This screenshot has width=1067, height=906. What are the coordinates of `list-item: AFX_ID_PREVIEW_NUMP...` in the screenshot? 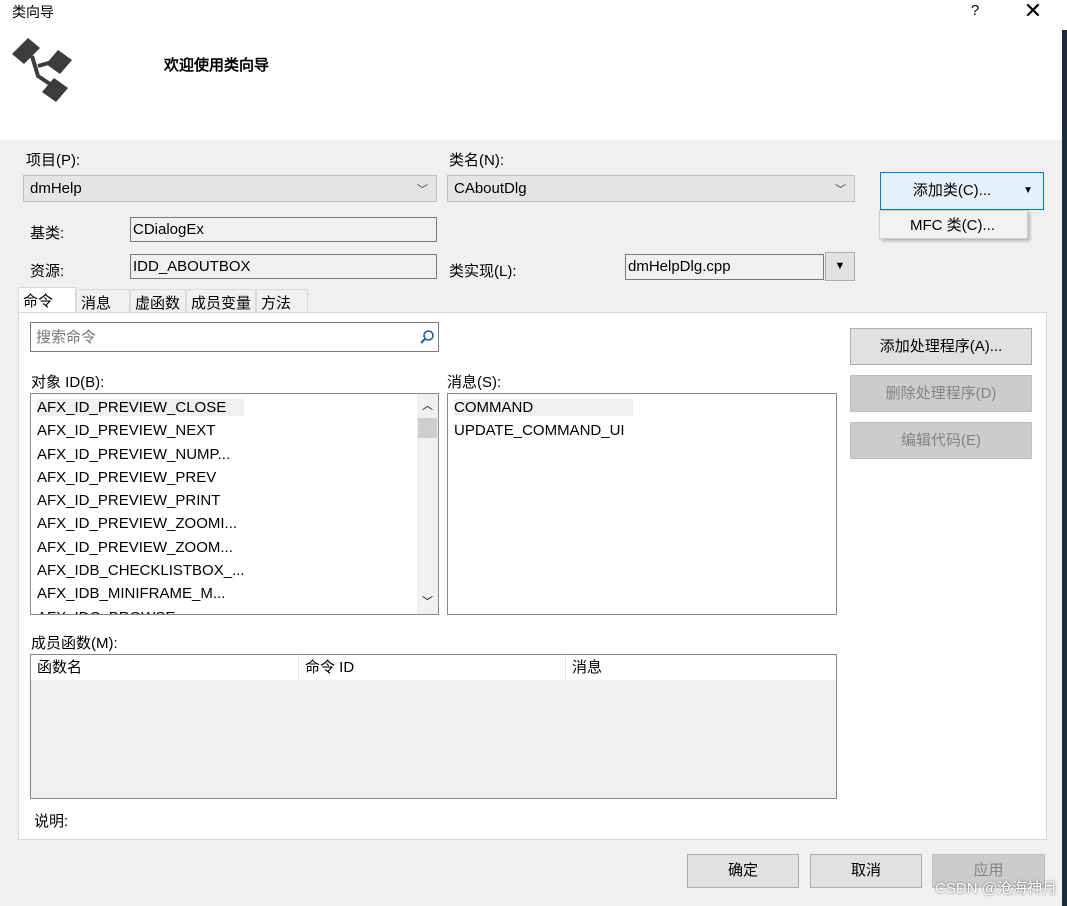 It's located at (224, 454).